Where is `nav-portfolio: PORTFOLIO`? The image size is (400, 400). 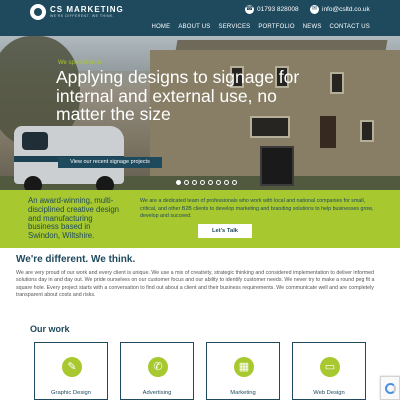 nav-portfolio: PORTFOLIO is located at coordinates (276, 27).